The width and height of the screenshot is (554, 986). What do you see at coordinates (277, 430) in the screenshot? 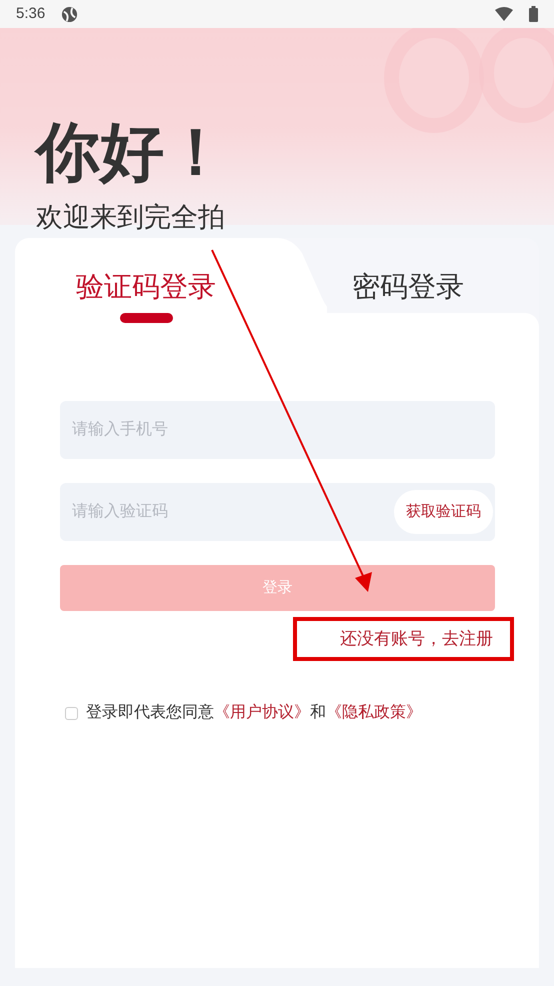
I see `input-field: 请输入手机号` at bounding box center [277, 430].